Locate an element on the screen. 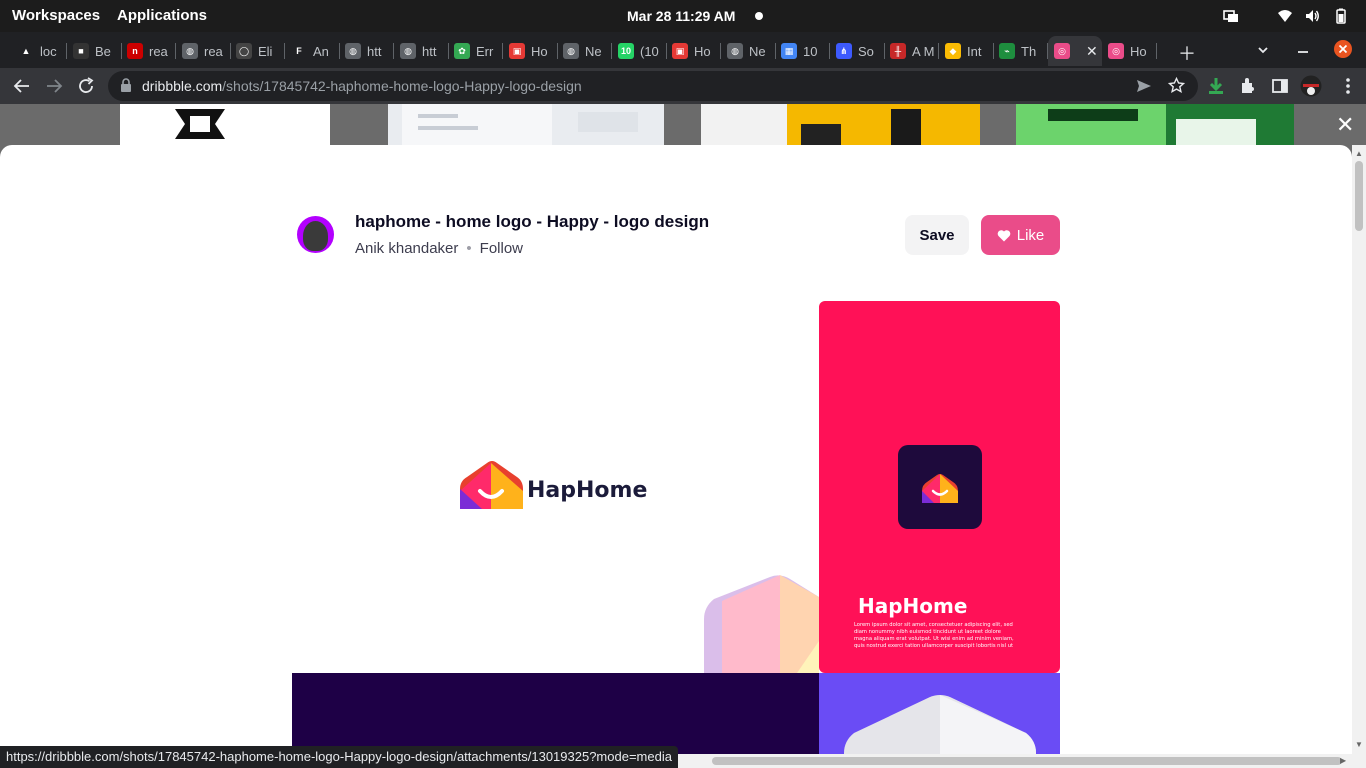 This screenshot has width=1366, height=768. tab-title: Th is located at coordinates (1029, 51).